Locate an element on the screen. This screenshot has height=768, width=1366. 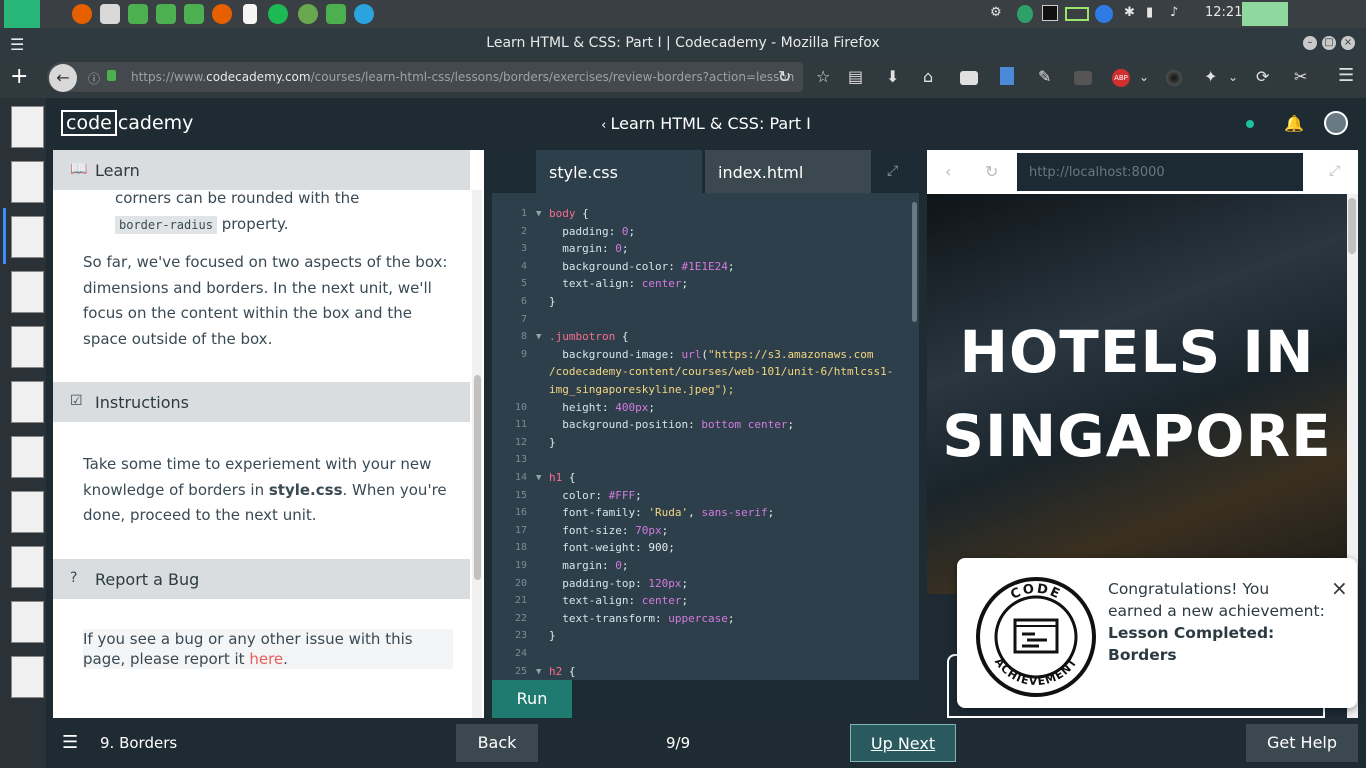
course-title: ‹ Learn HTML & CSS: Part I is located at coordinates (706, 123).